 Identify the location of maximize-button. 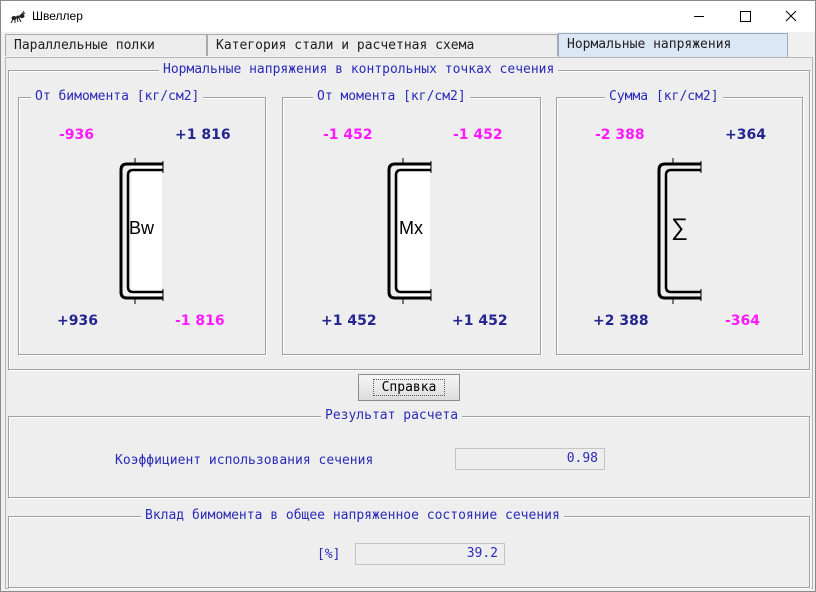
(745, 16).